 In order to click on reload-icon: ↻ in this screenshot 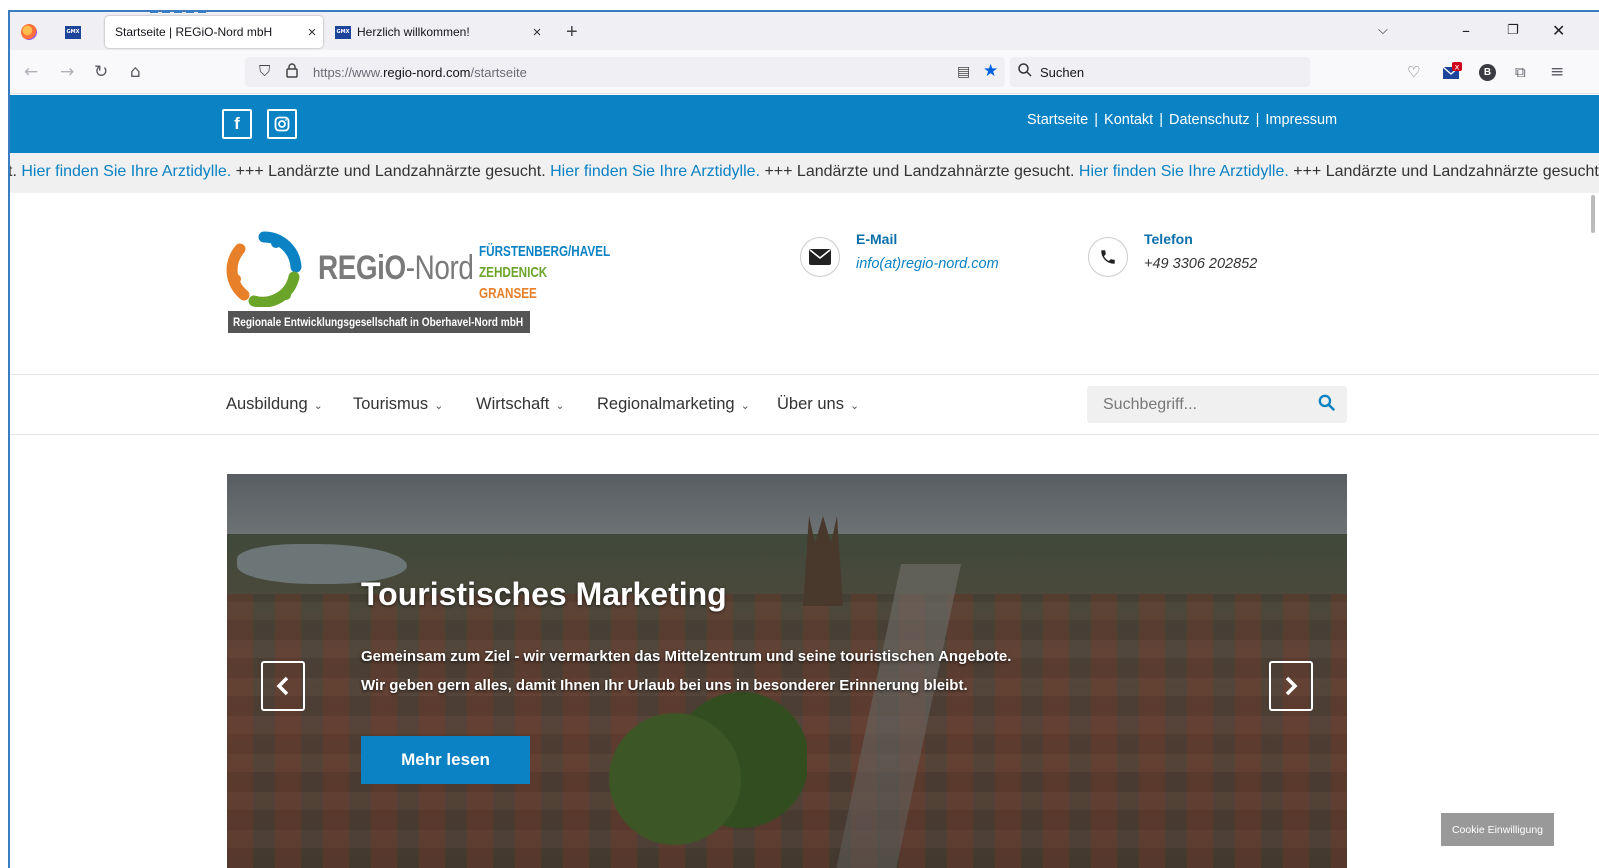, I will do `click(101, 72)`.